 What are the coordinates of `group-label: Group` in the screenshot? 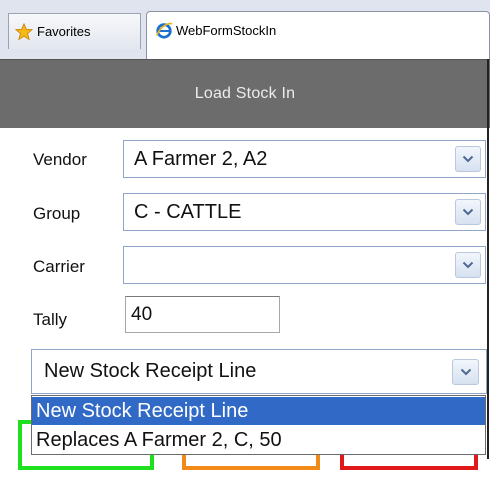 It's located at (57, 213).